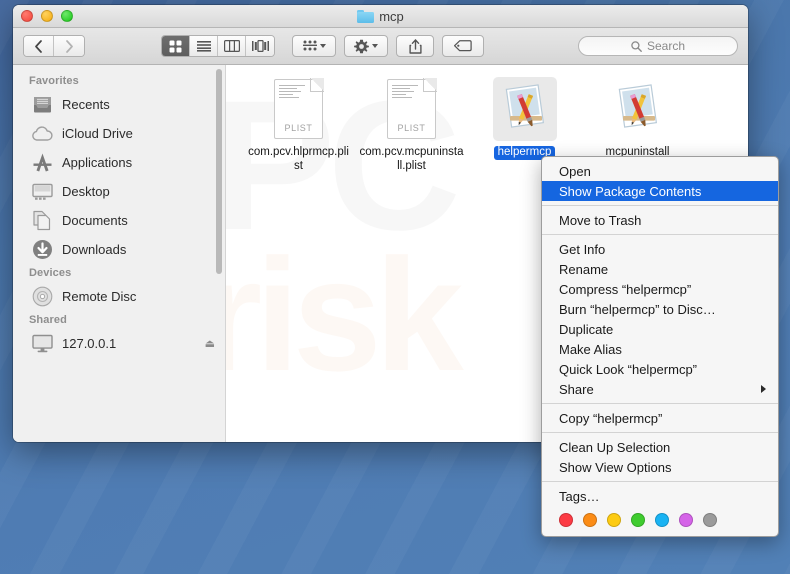 The height and width of the screenshot is (574, 790). Describe the element at coordinates (666, 46) in the screenshot. I see `search-placeholder: Search` at that location.